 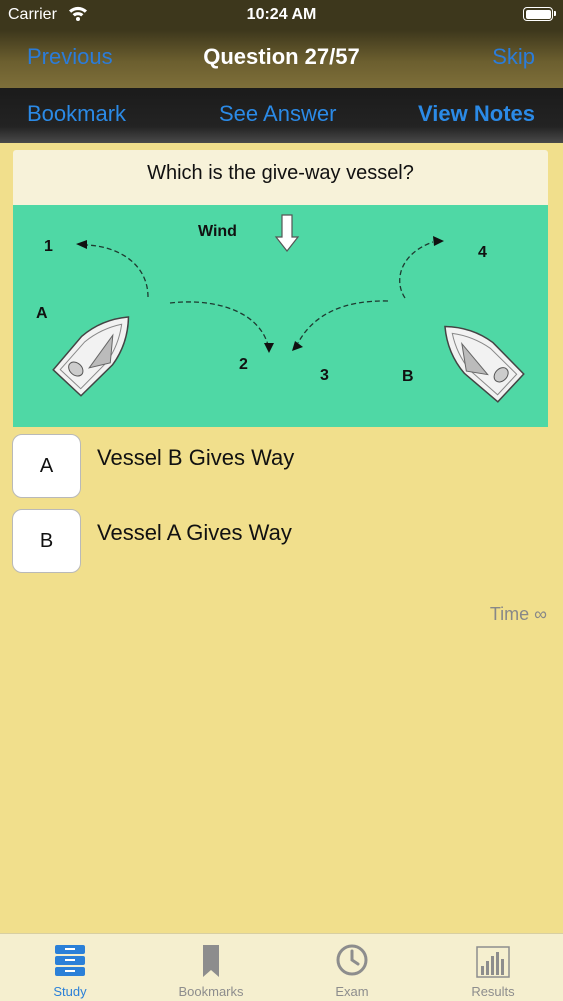 I want to click on diagram-position-2: 2, so click(x=243, y=364).